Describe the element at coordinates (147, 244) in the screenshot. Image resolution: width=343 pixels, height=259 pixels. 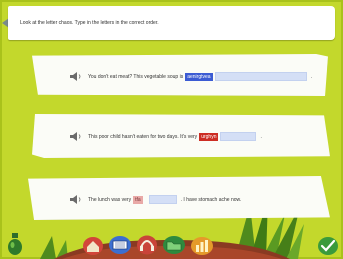
I see `headphones-icon` at that location.